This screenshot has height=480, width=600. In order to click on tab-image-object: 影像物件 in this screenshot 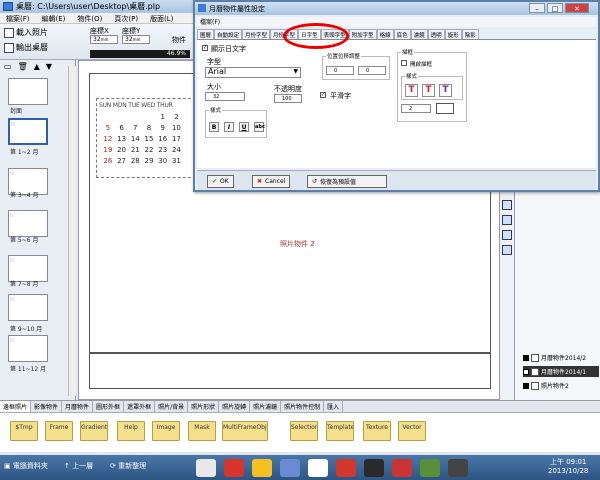, I will do `click(47, 406)`.